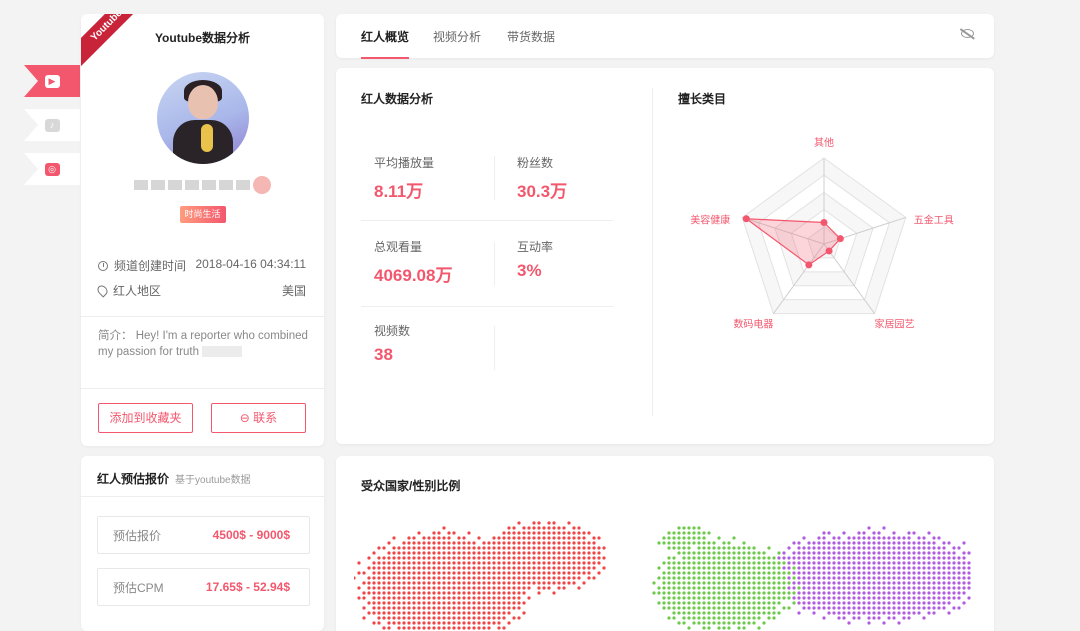 This screenshot has width=1080, height=631. Describe the element at coordinates (895, 324) in the screenshot. I see `radar-axis-label: 家居园艺` at that location.